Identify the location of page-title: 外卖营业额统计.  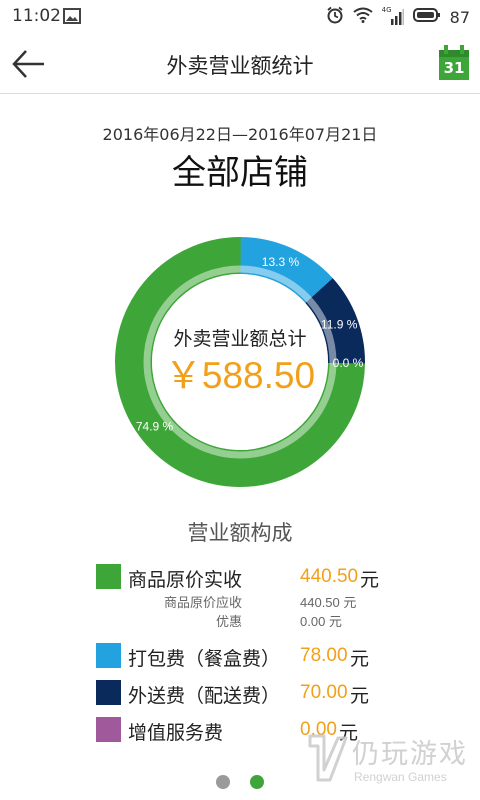
(240, 66).